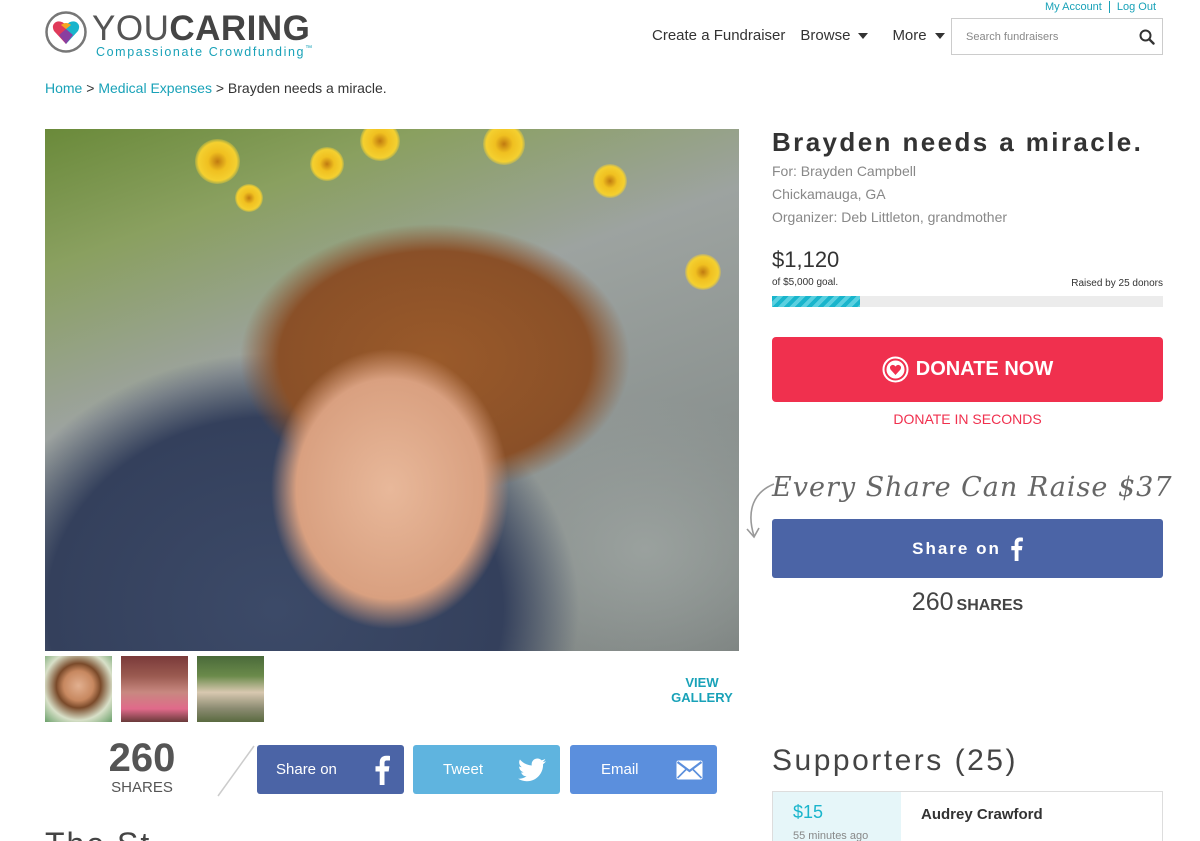 Image resolution: width=1200 pixels, height=841 pixels. What do you see at coordinates (201, 52) in the screenshot?
I see `logo-tagline-text: Compassionate Crowdfunding` at bounding box center [201, 52].